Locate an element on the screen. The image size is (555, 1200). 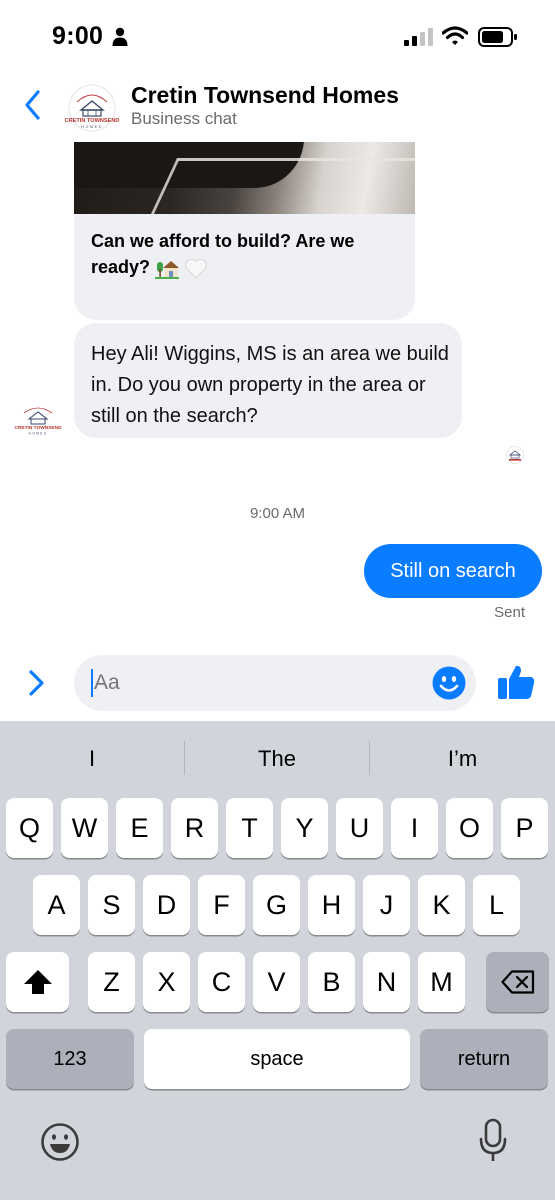
space-key: space is located at coordinates (277, 1059).